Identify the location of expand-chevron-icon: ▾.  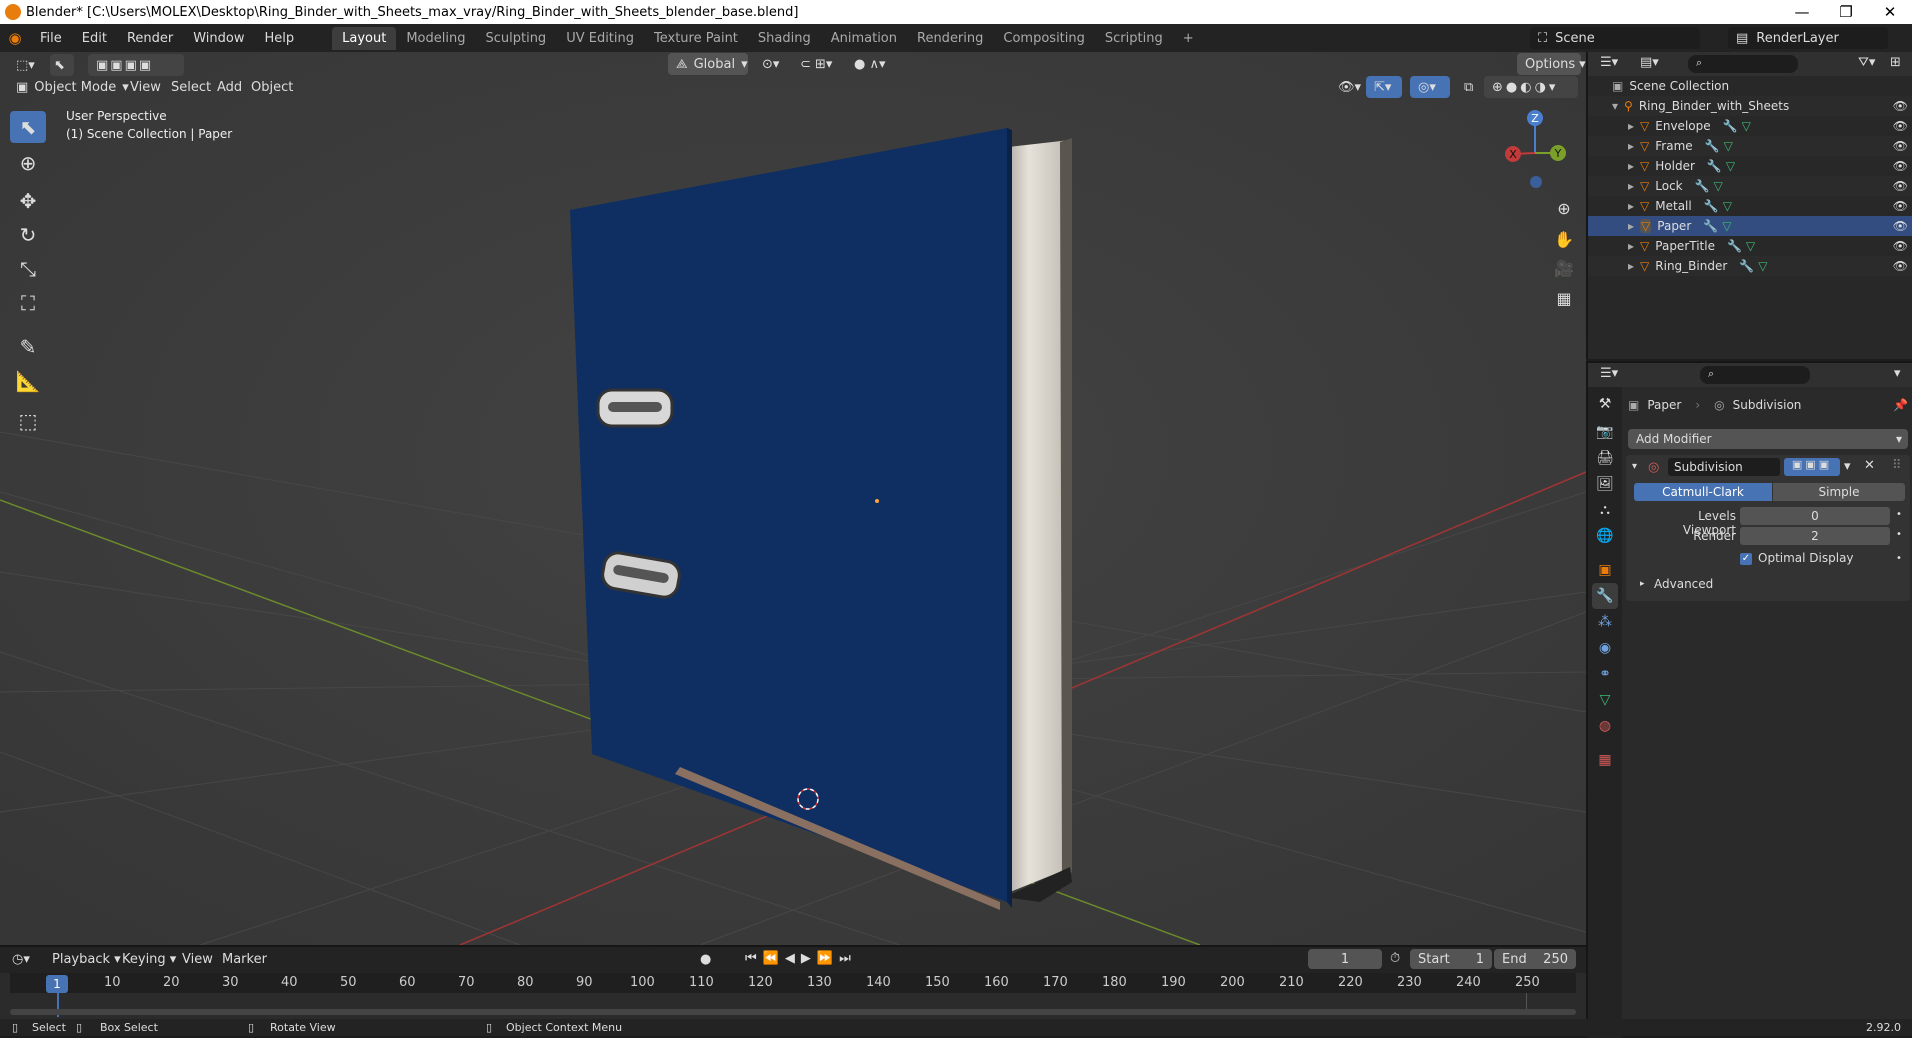
(1615, 106).